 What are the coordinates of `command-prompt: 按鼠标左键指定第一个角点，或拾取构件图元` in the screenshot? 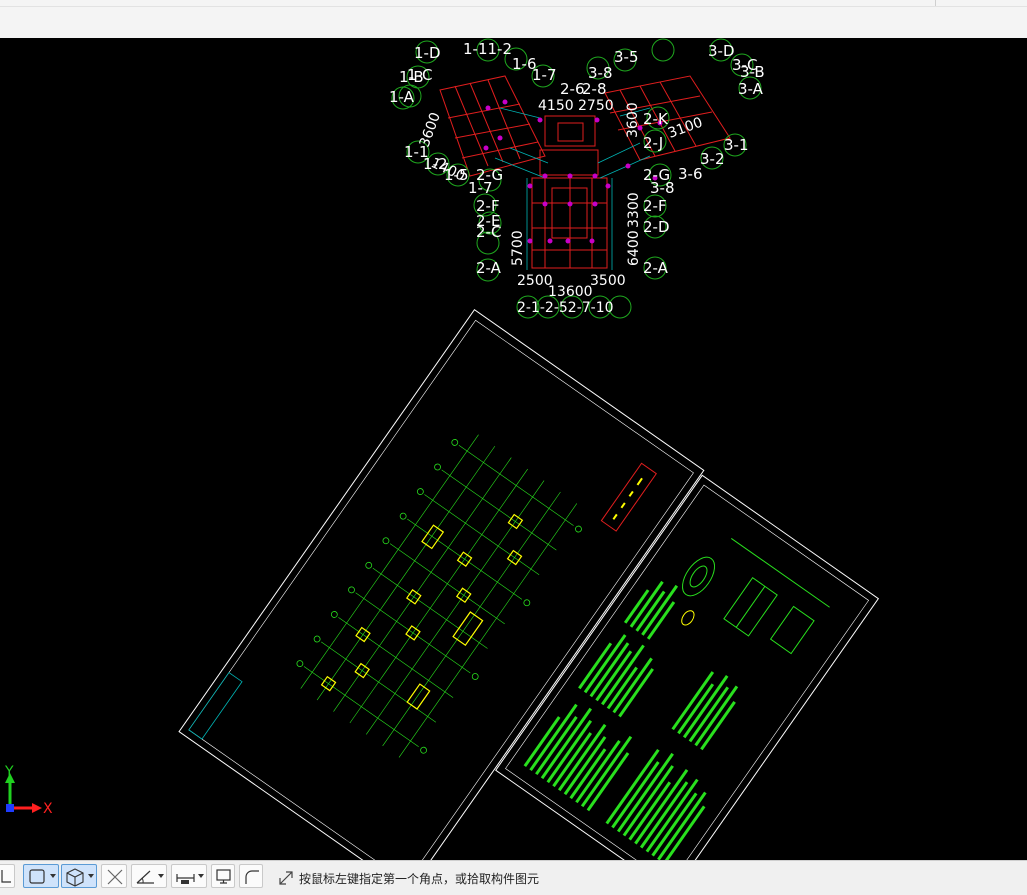 It's located at (408, 878).